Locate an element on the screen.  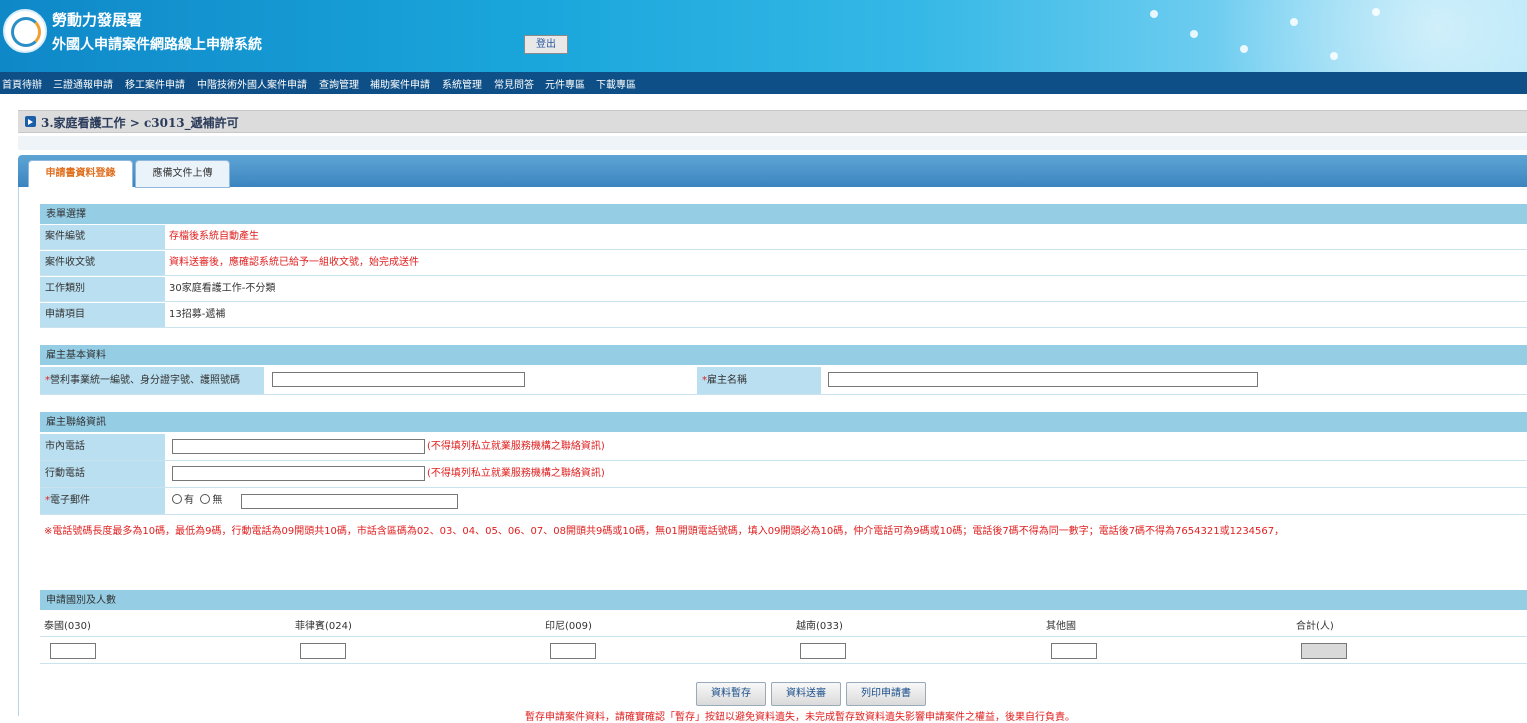
section-title: 雇主聯絡資訊 is located at coordinates (76, 422).